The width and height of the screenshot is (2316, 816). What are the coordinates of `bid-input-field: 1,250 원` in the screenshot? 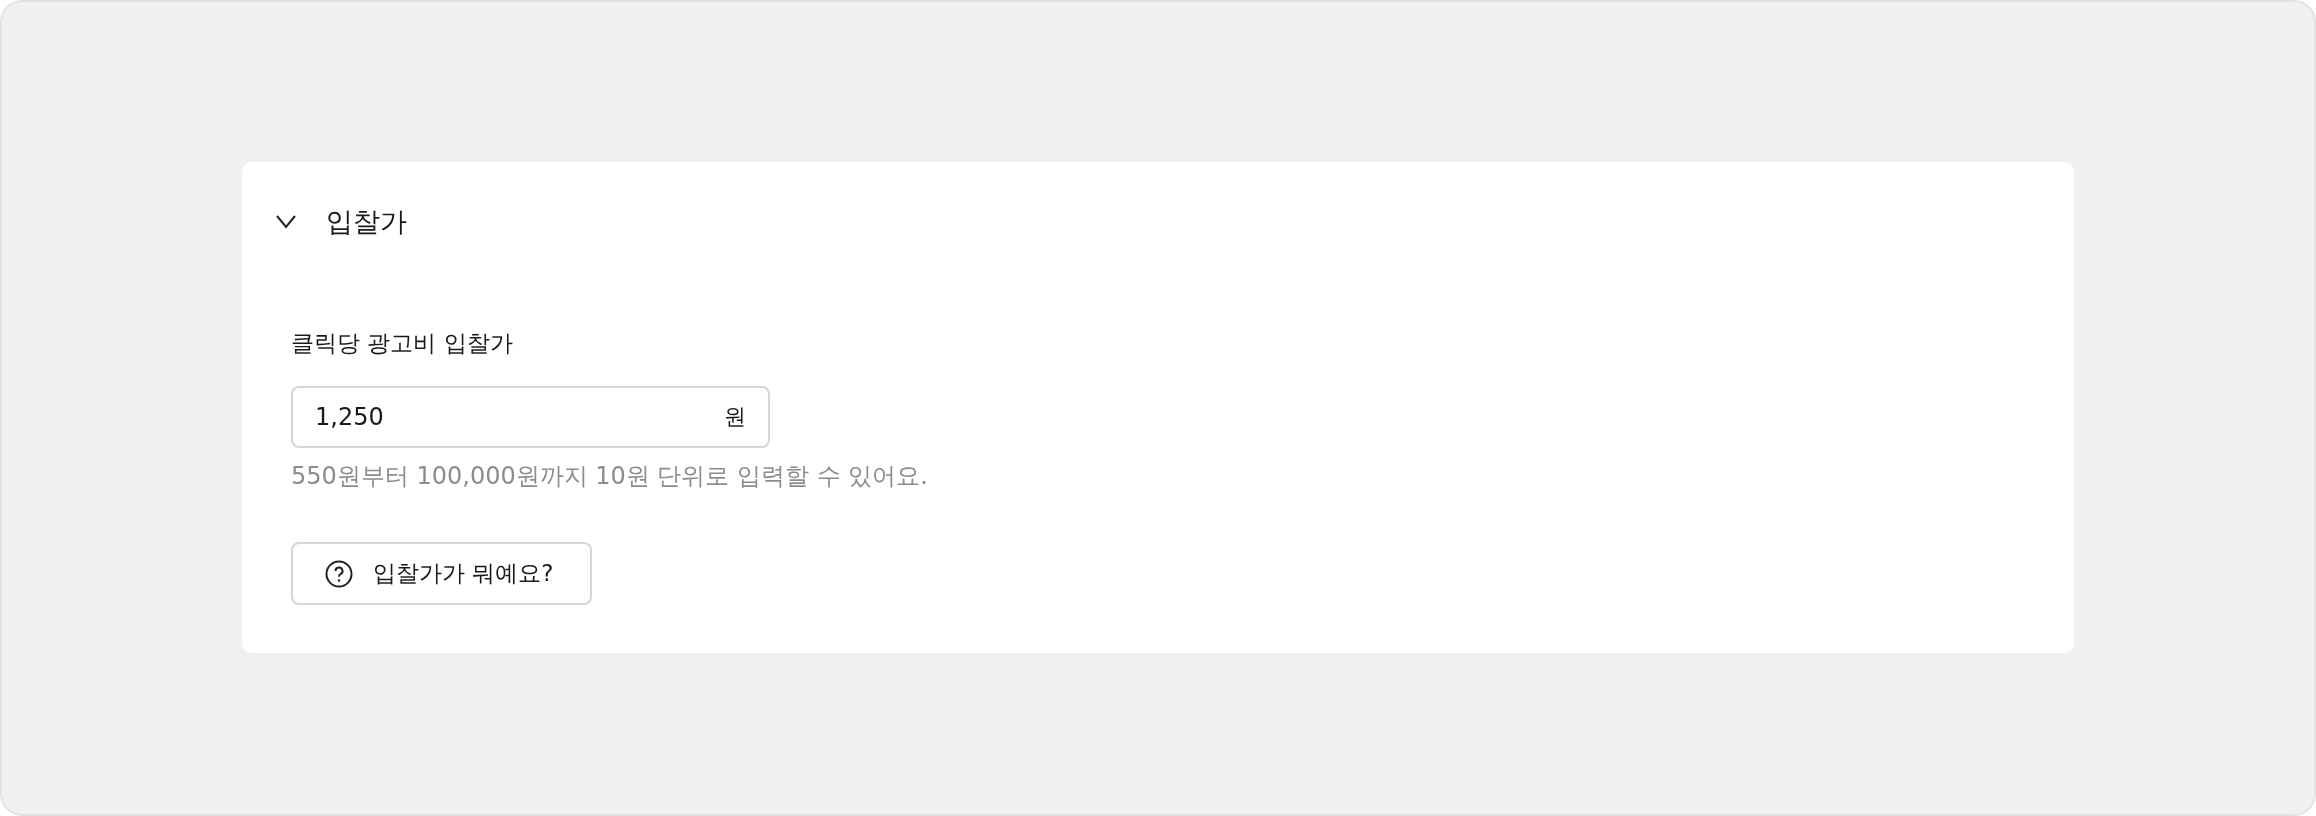 It's located at (530, 417).